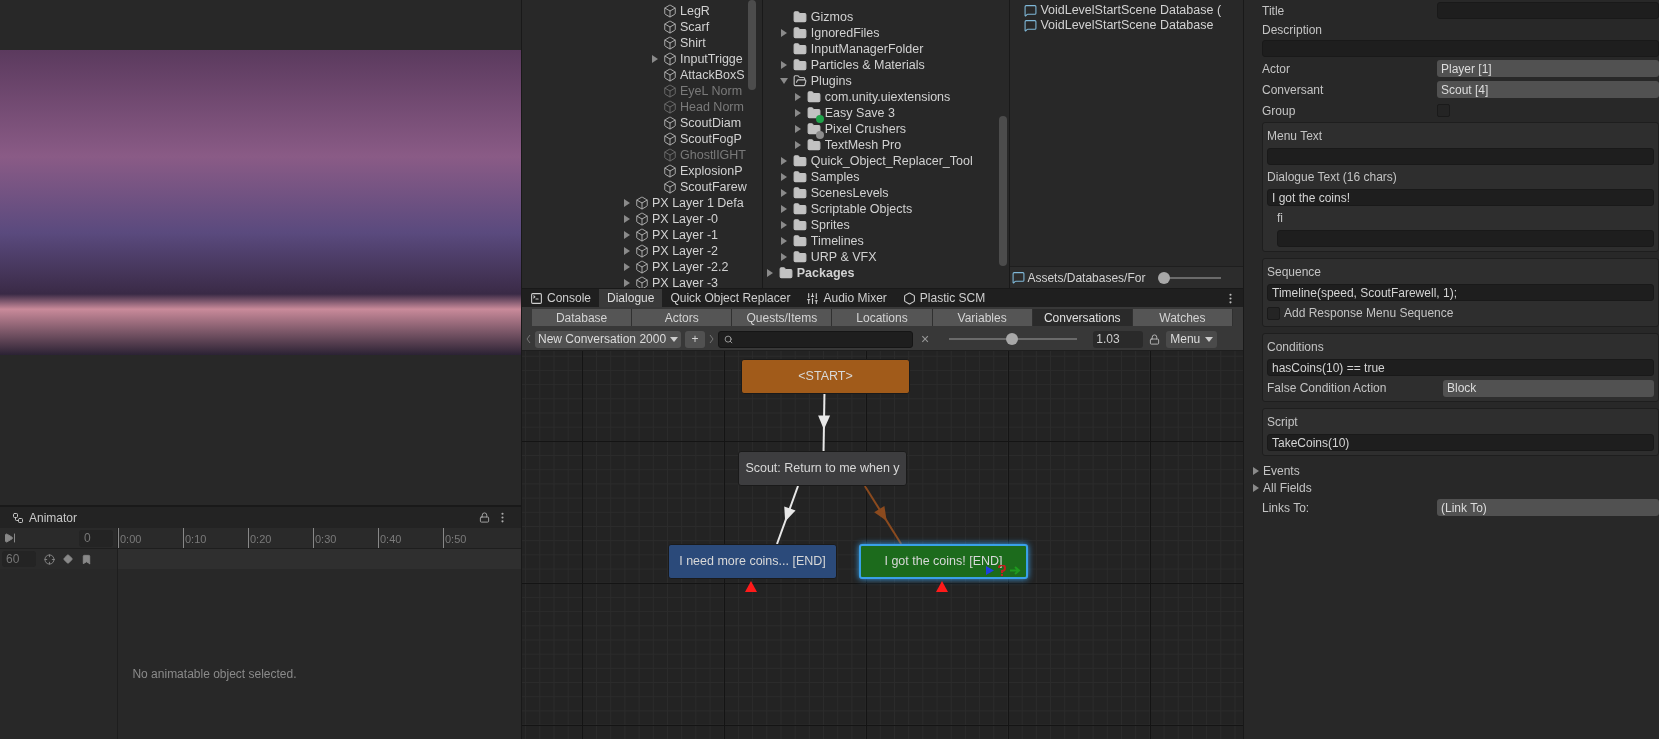 The image size is (1659, 739). What do you see at coordinates (1460, 367) in the screenshot?
I see `conditions-field: hasCoins(10) == true` at bounding box center [1460, 367].